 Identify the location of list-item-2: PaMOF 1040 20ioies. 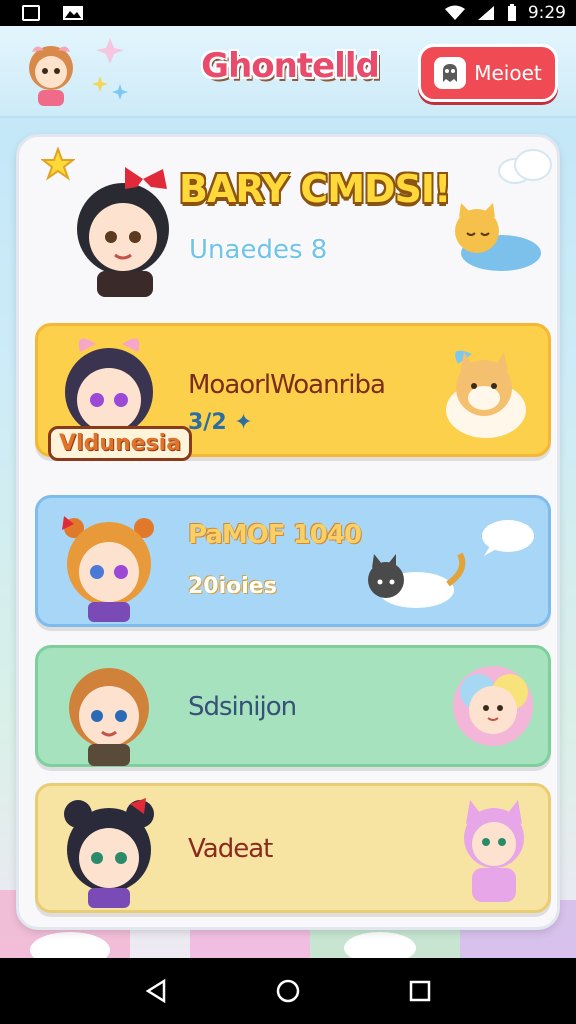
(293, 561).